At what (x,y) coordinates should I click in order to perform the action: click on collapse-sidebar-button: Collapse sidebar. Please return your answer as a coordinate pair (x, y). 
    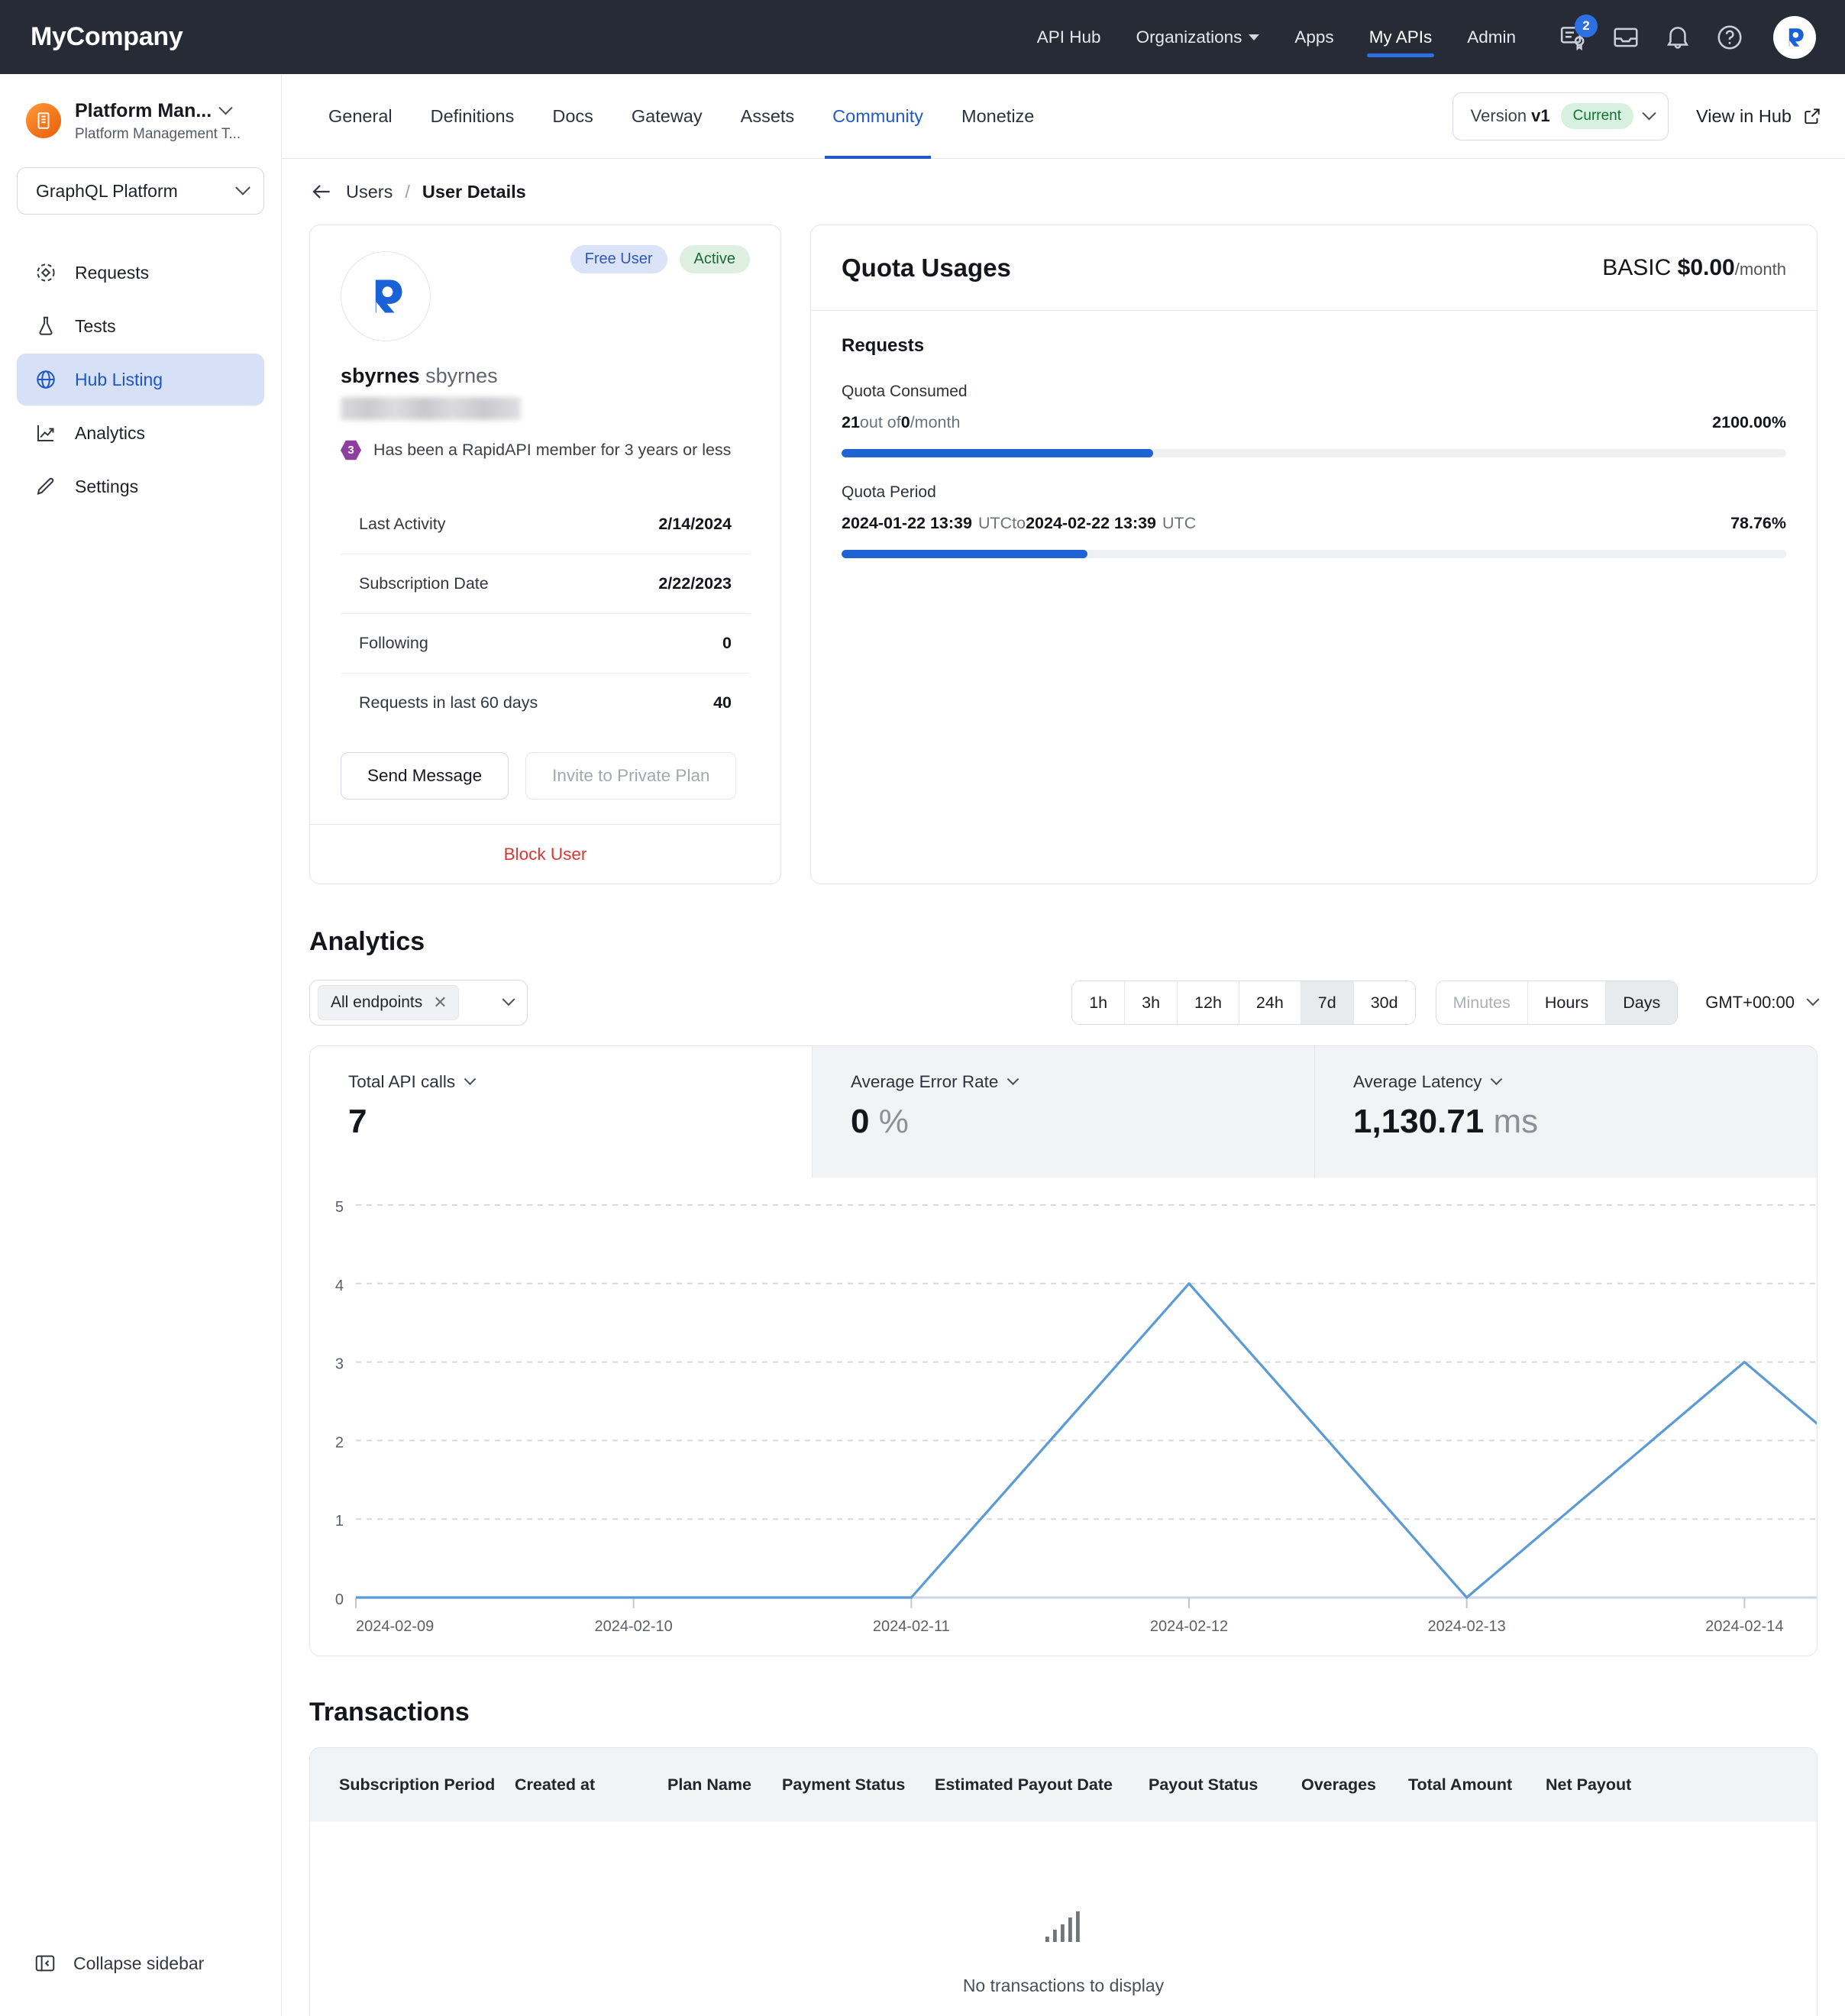
    Looking at the image, I should click on (140, 1963).